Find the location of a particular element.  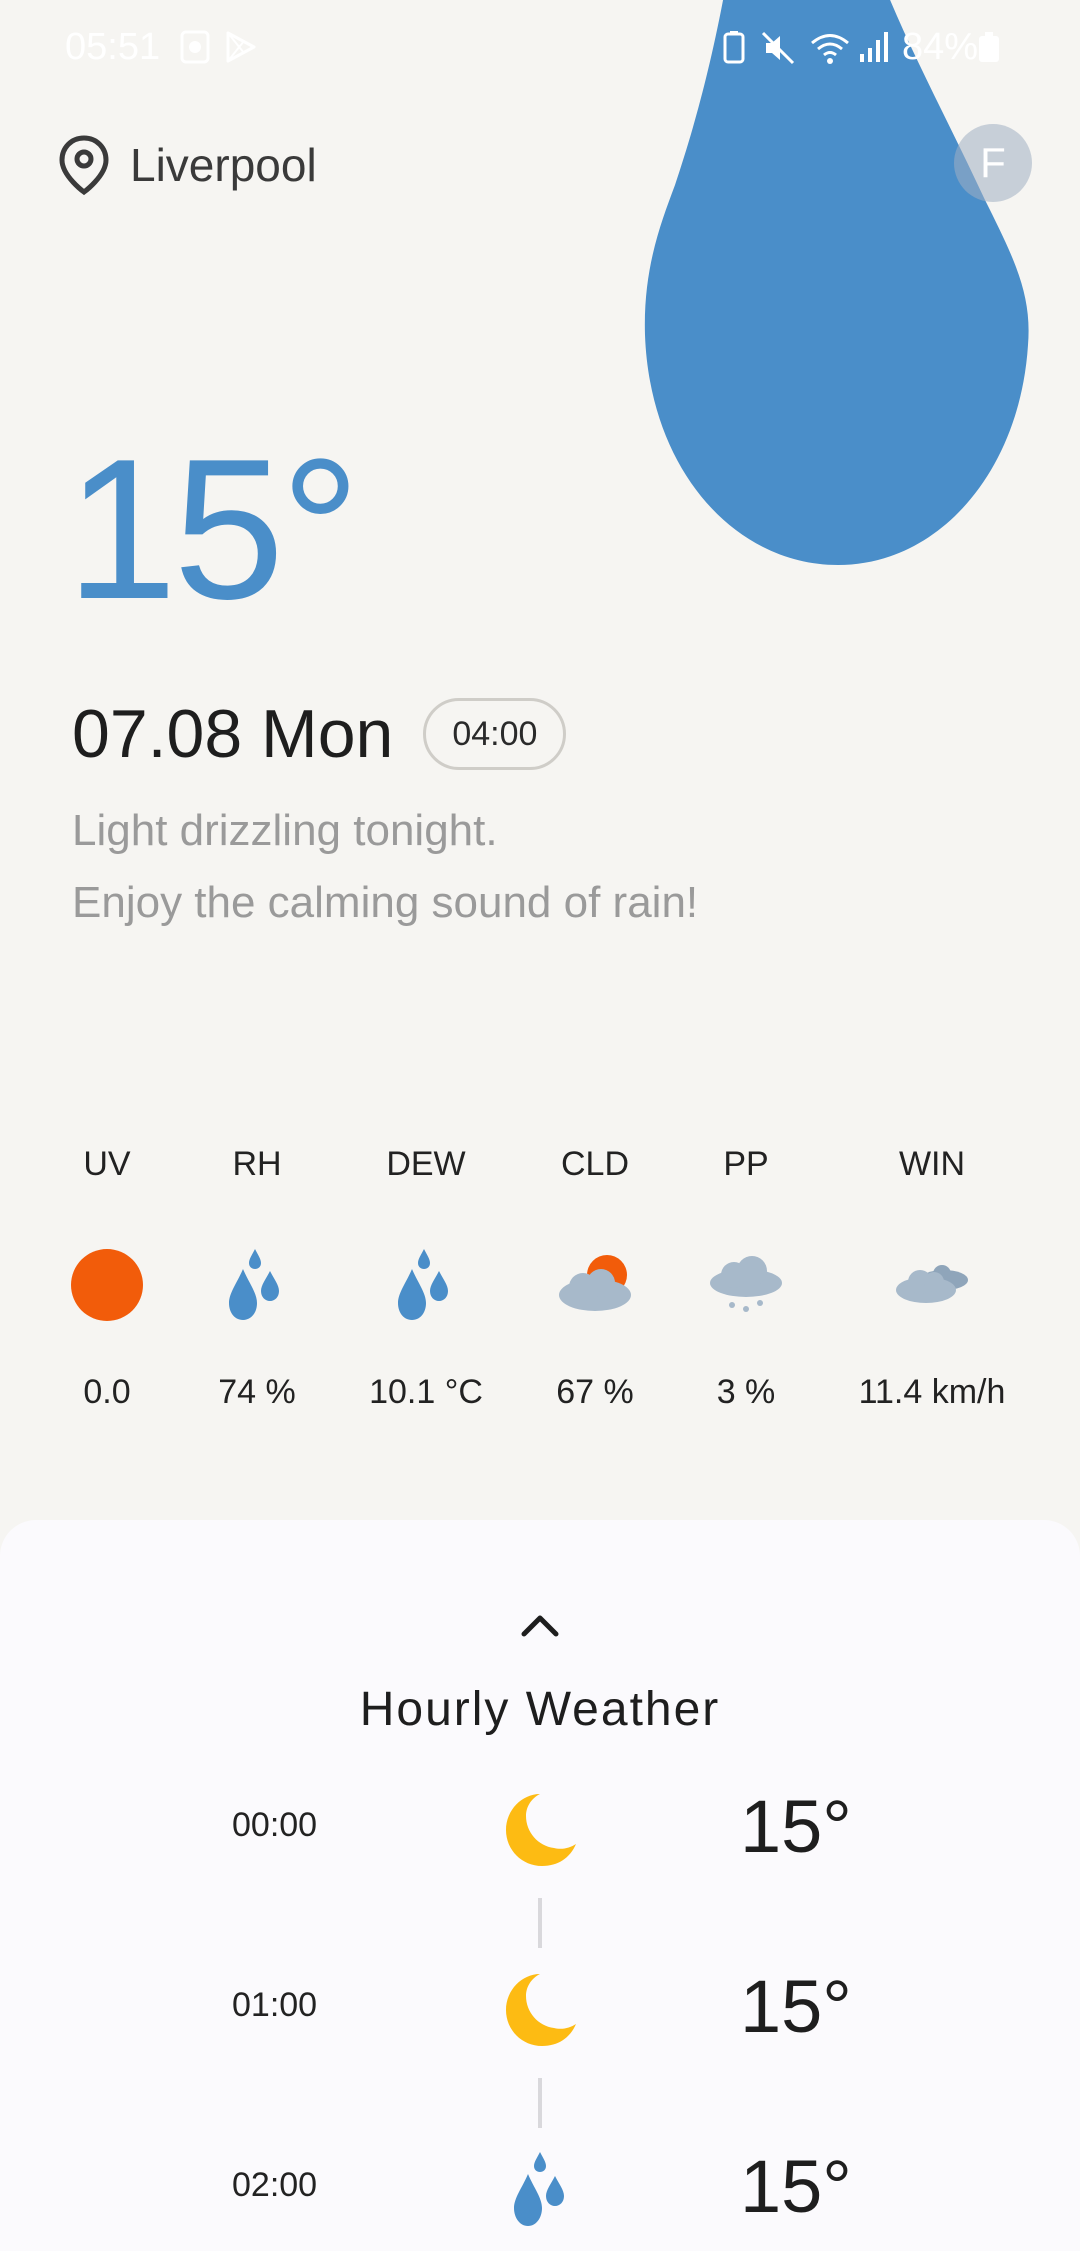

avatar-initial: F is located at coordinates (993, 162).